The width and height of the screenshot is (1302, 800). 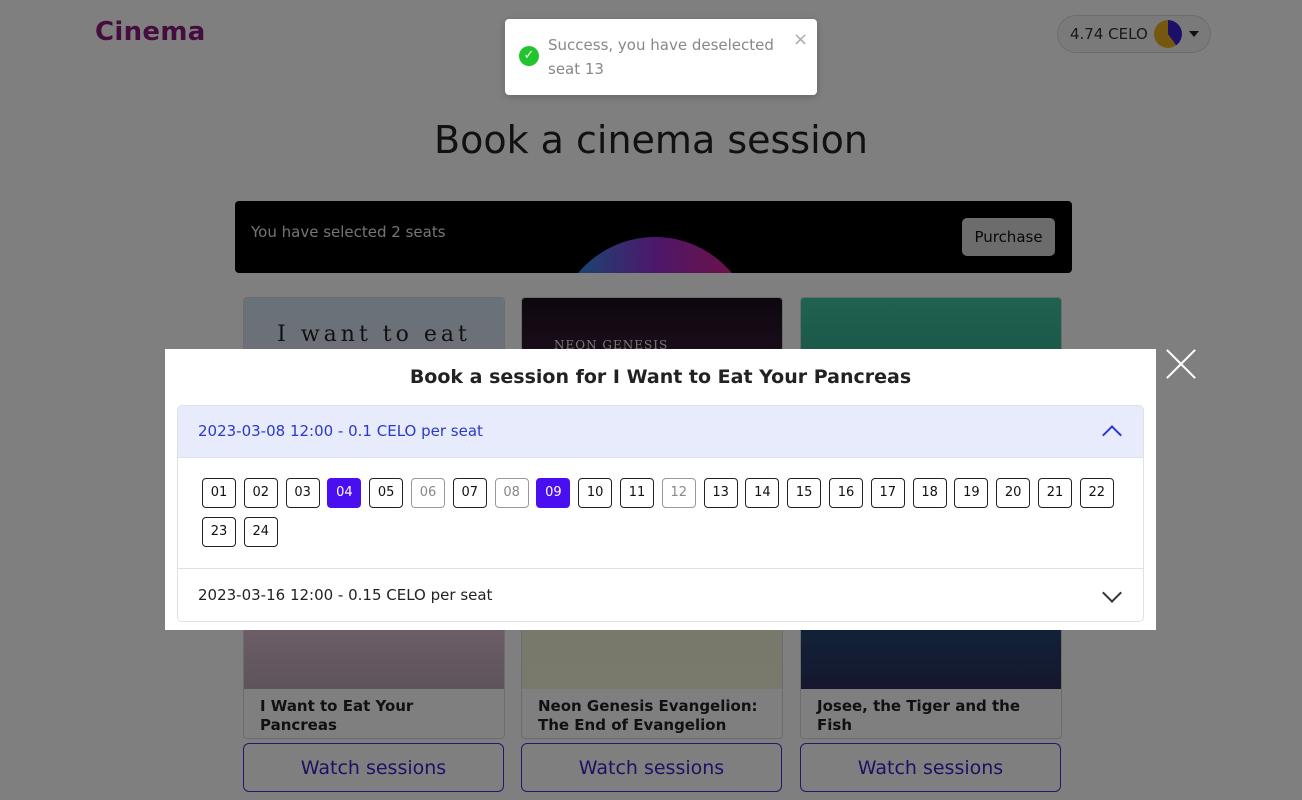 What do you see at coordinates (971, 493) in the screenshot?
I see `seat-button: 19` at bounding box center [971, 493].